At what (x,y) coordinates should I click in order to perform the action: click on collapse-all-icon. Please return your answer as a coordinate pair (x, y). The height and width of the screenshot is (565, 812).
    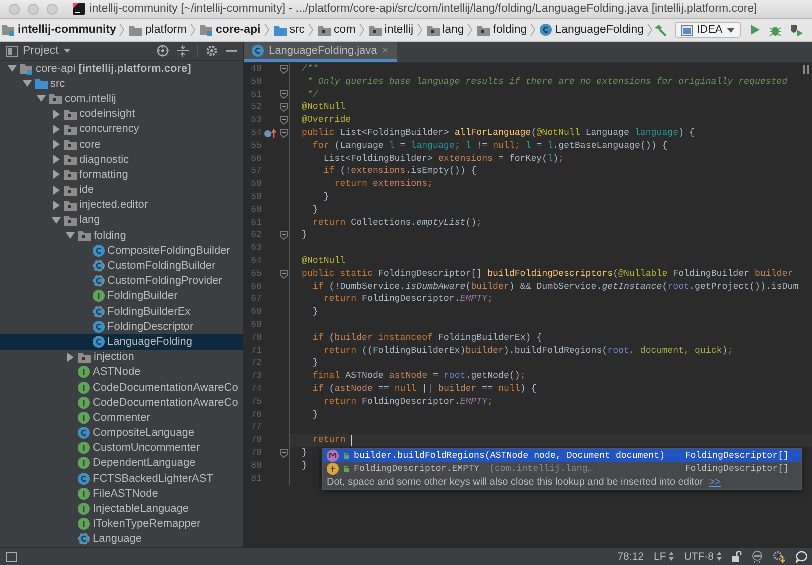
    Looking at the image, I should click on (183, 51).